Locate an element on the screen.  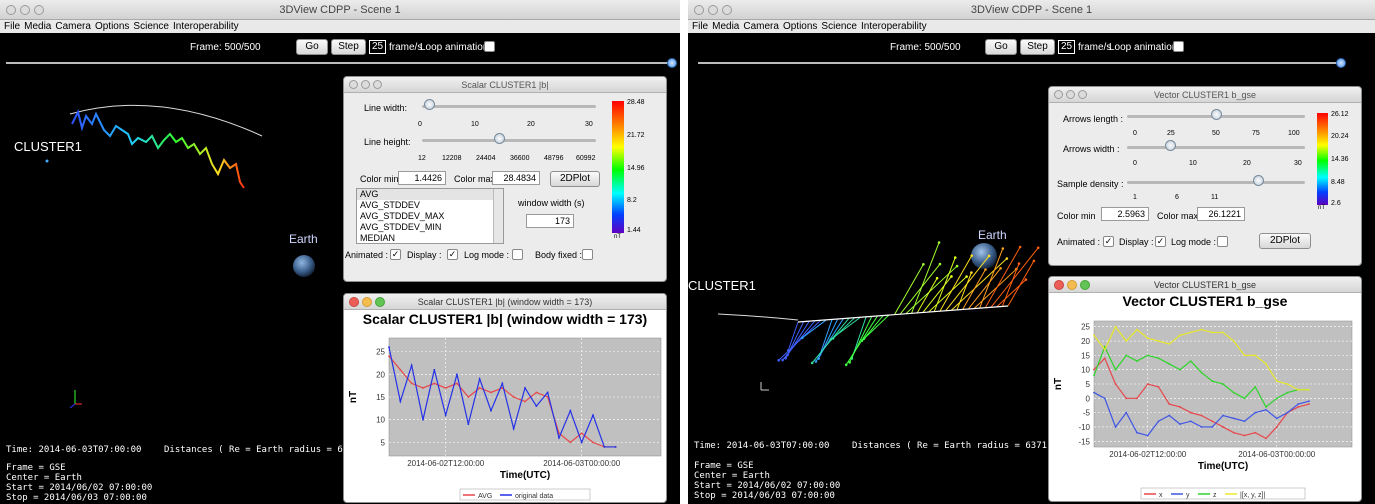
window-width-field: 173 is located at coordinates (550, 221).